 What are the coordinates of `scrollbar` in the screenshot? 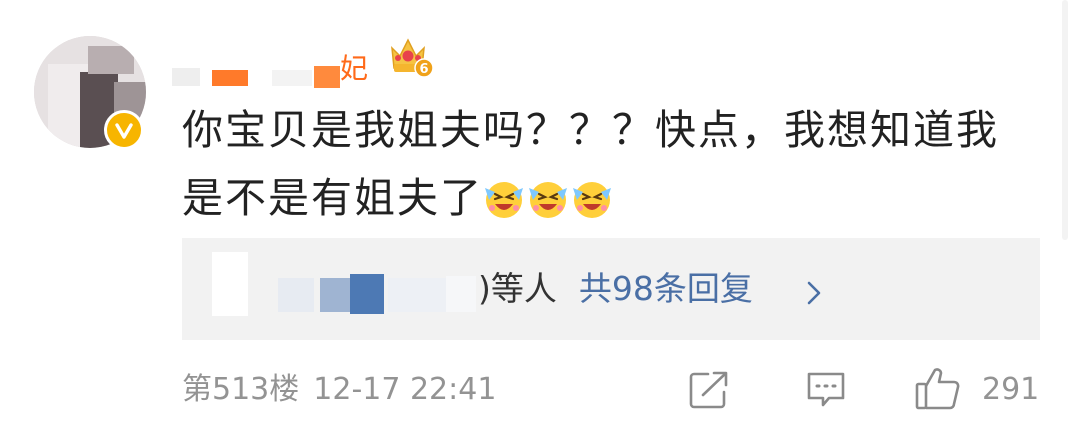 It's located at (1065, 120).